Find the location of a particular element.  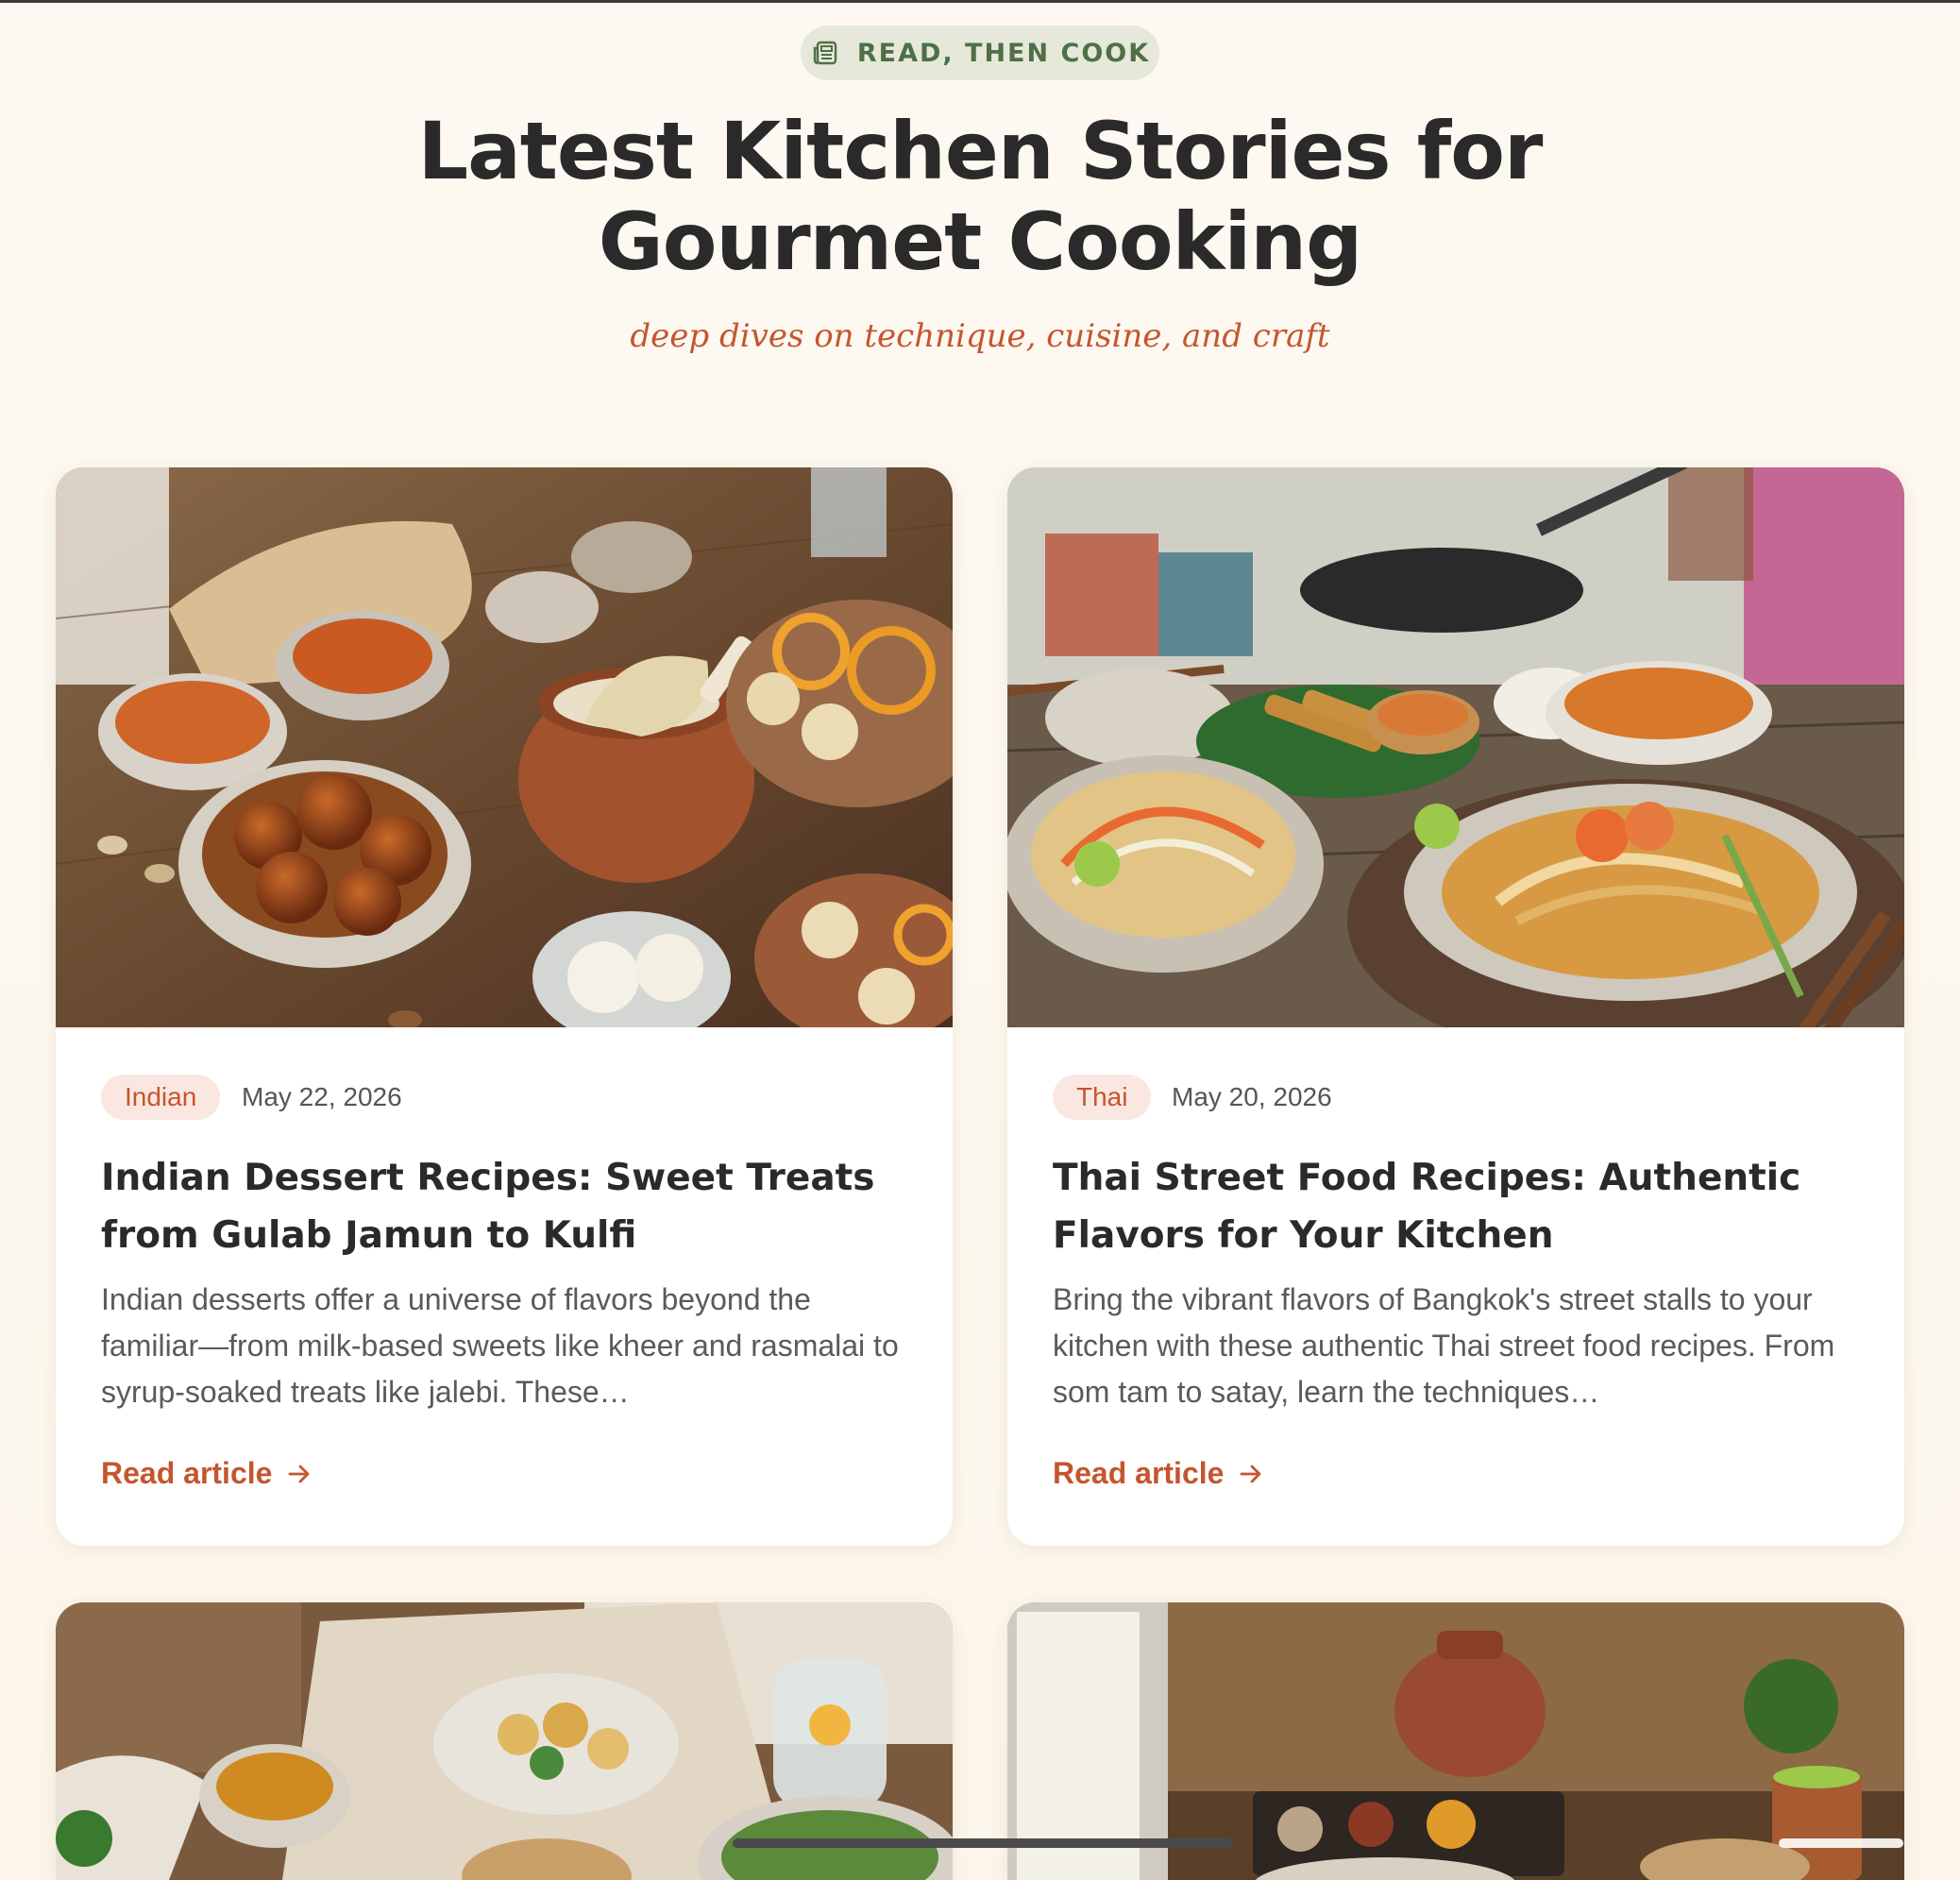

category-tag: Thai is located at coordinates (1102, 1097).